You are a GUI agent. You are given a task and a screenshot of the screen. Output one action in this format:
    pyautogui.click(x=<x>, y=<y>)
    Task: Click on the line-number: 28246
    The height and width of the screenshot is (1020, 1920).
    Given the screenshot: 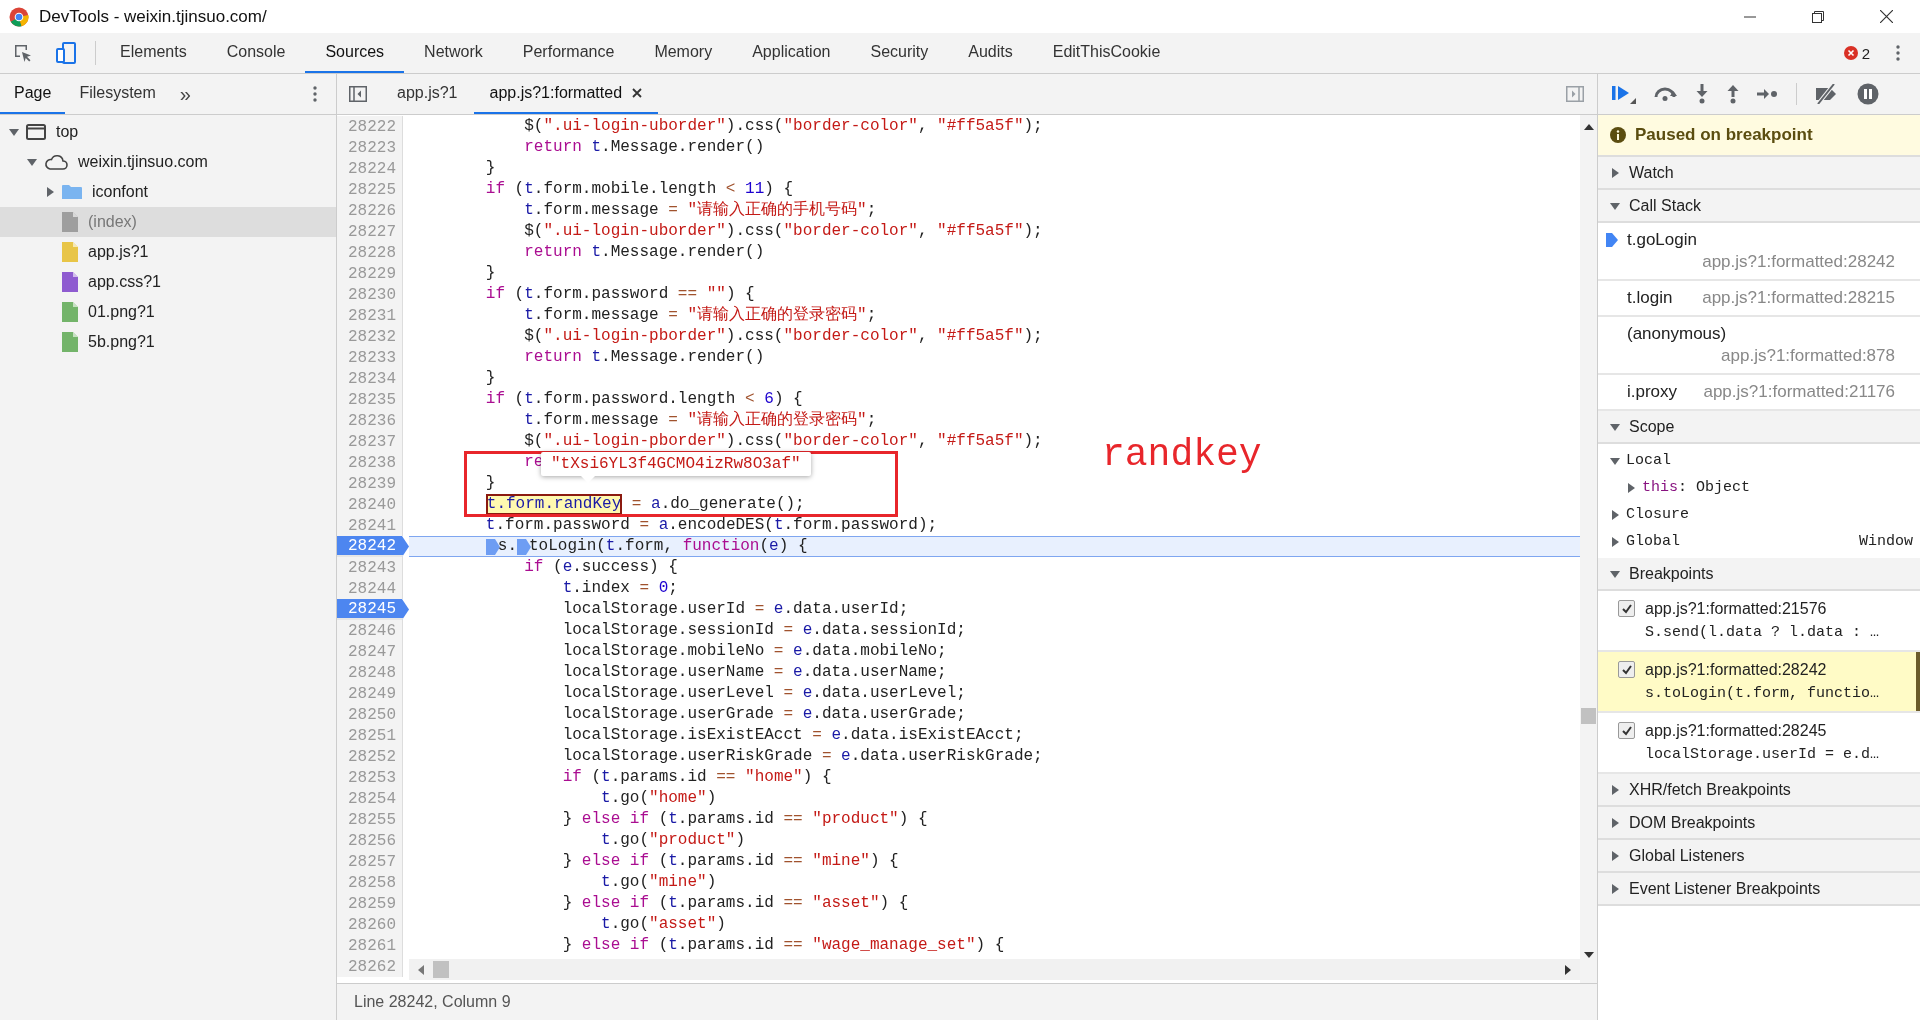 What is the action you would take?
    pyautogui.click(x=370, y=630)
    